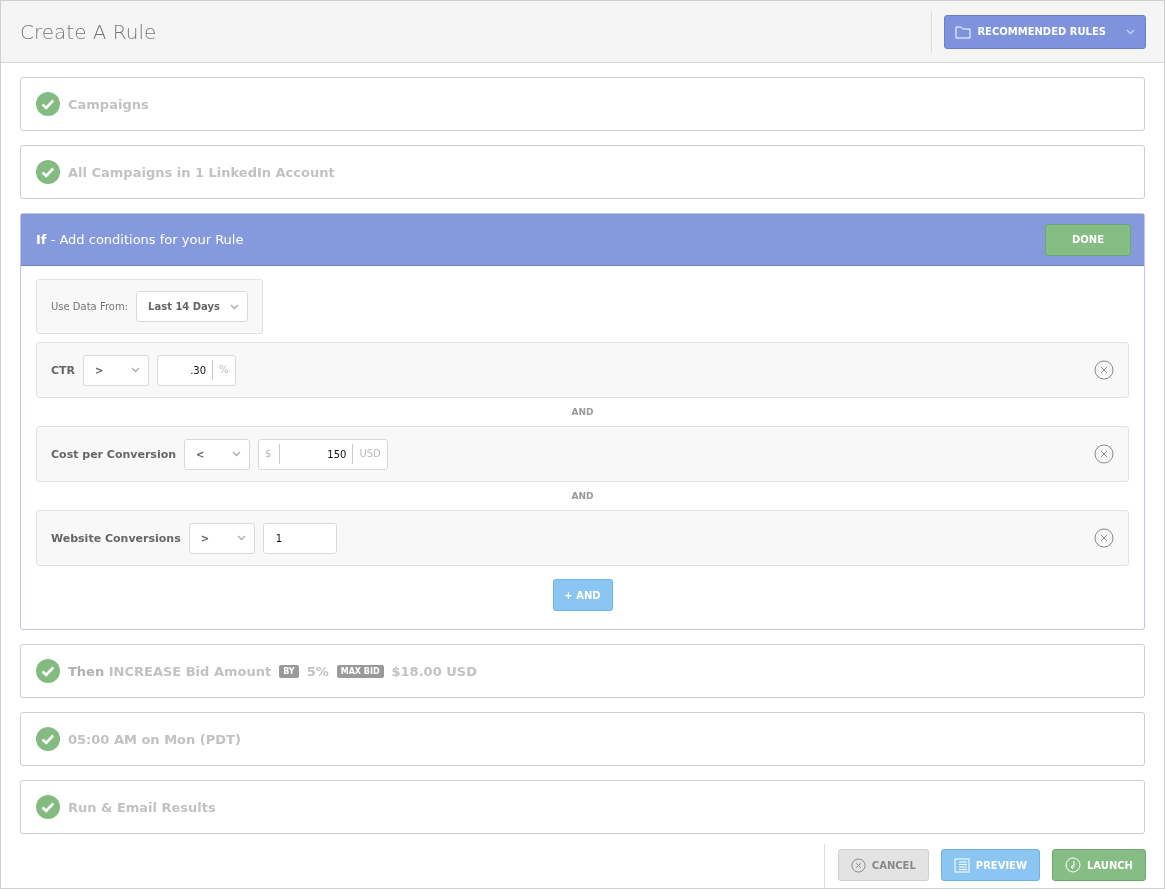  I want to click on tag: BY, so click(289, 671).